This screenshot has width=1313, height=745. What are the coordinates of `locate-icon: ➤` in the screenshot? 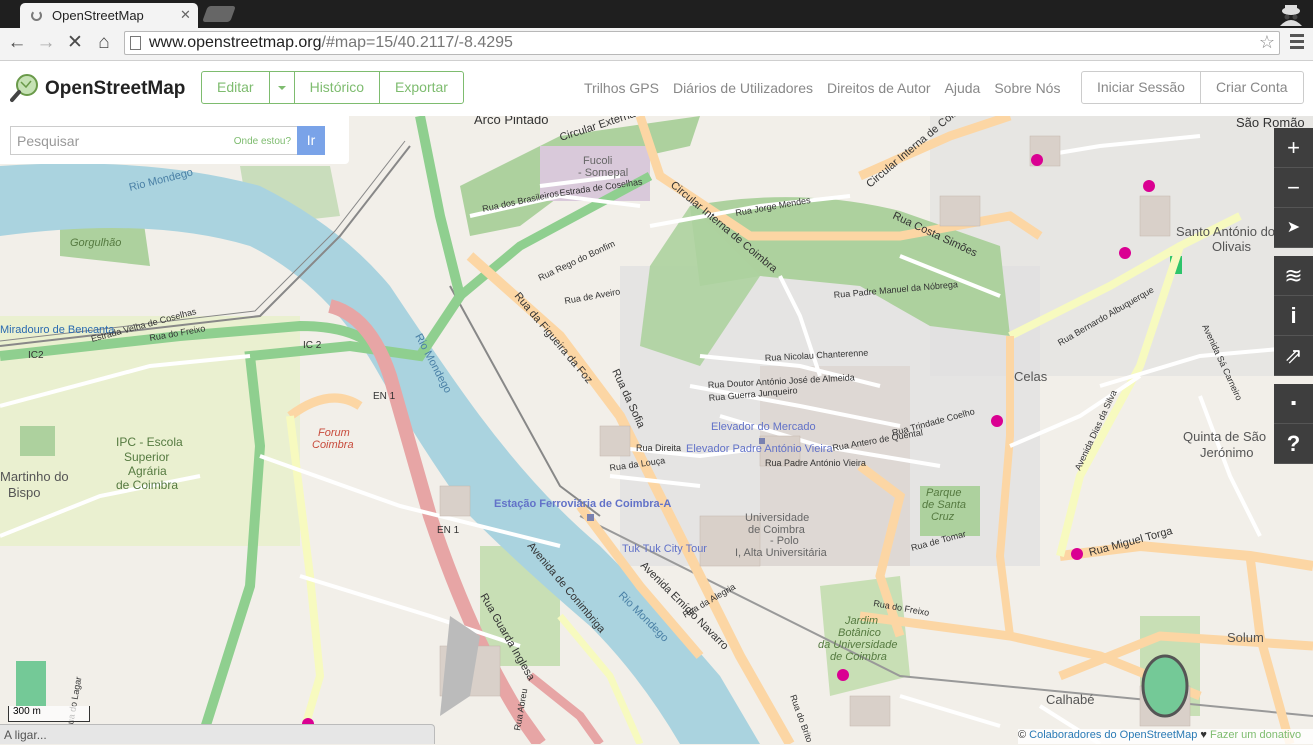 It's located at (1293, 228).